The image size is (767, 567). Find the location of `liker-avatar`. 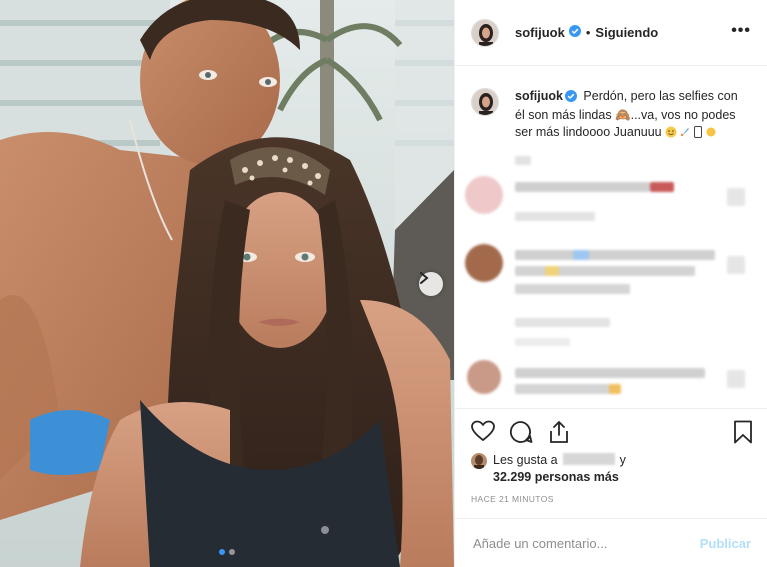

liker-avatar is located at coordinates (479, 461).